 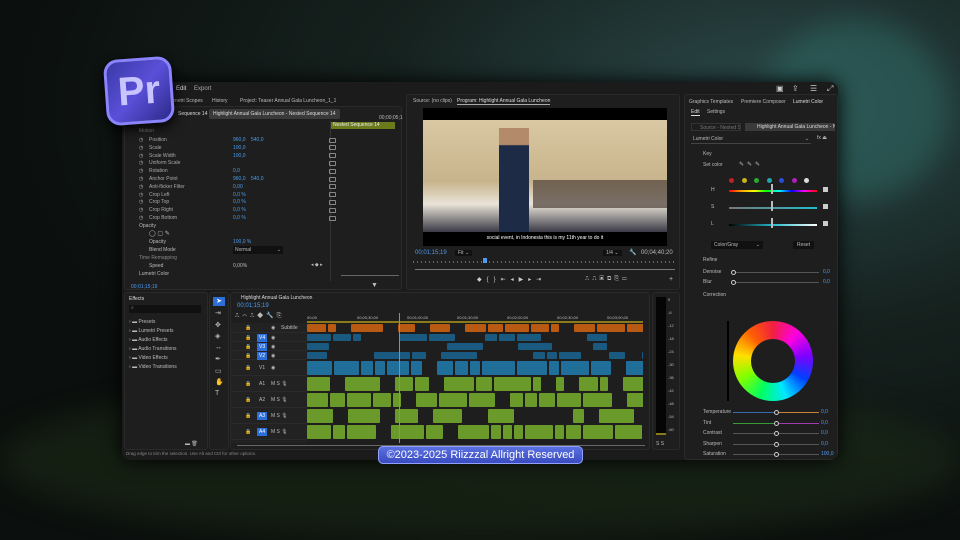 What do you see at coordinates (192, 114) in the screenshot?
I see `source-sequence-tab: Sequence 14` at bounding box center [192, 114].